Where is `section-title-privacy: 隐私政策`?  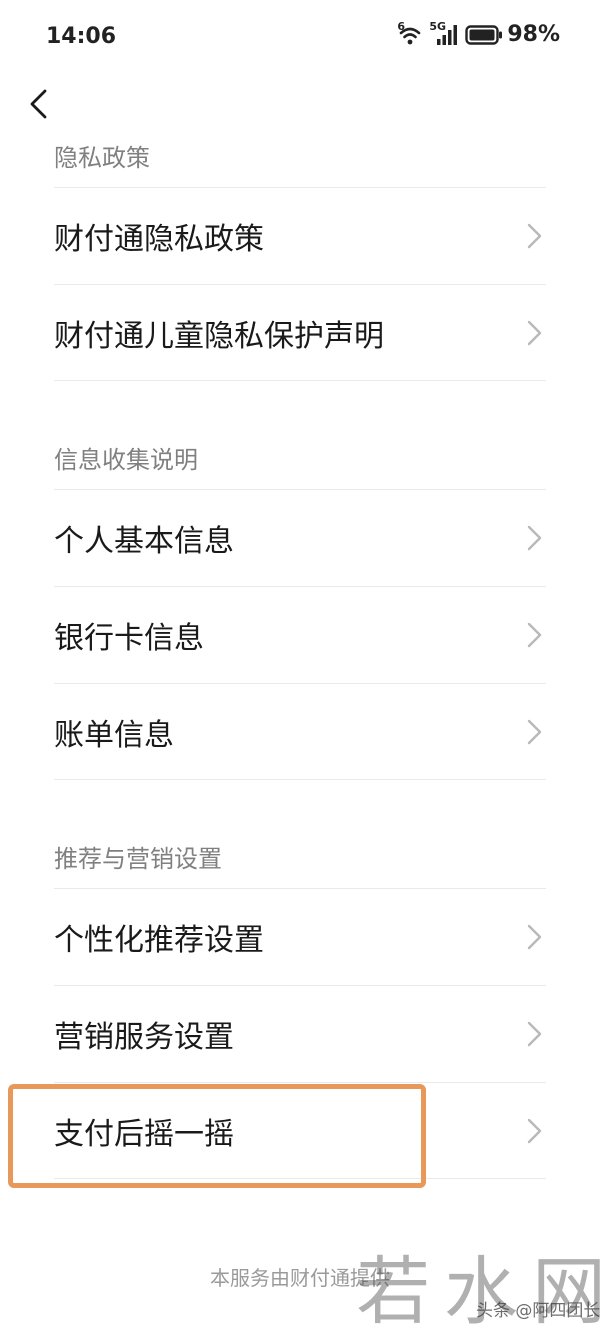
section-title-privacy: 隐私政策 is located at coordinates (102, 158).